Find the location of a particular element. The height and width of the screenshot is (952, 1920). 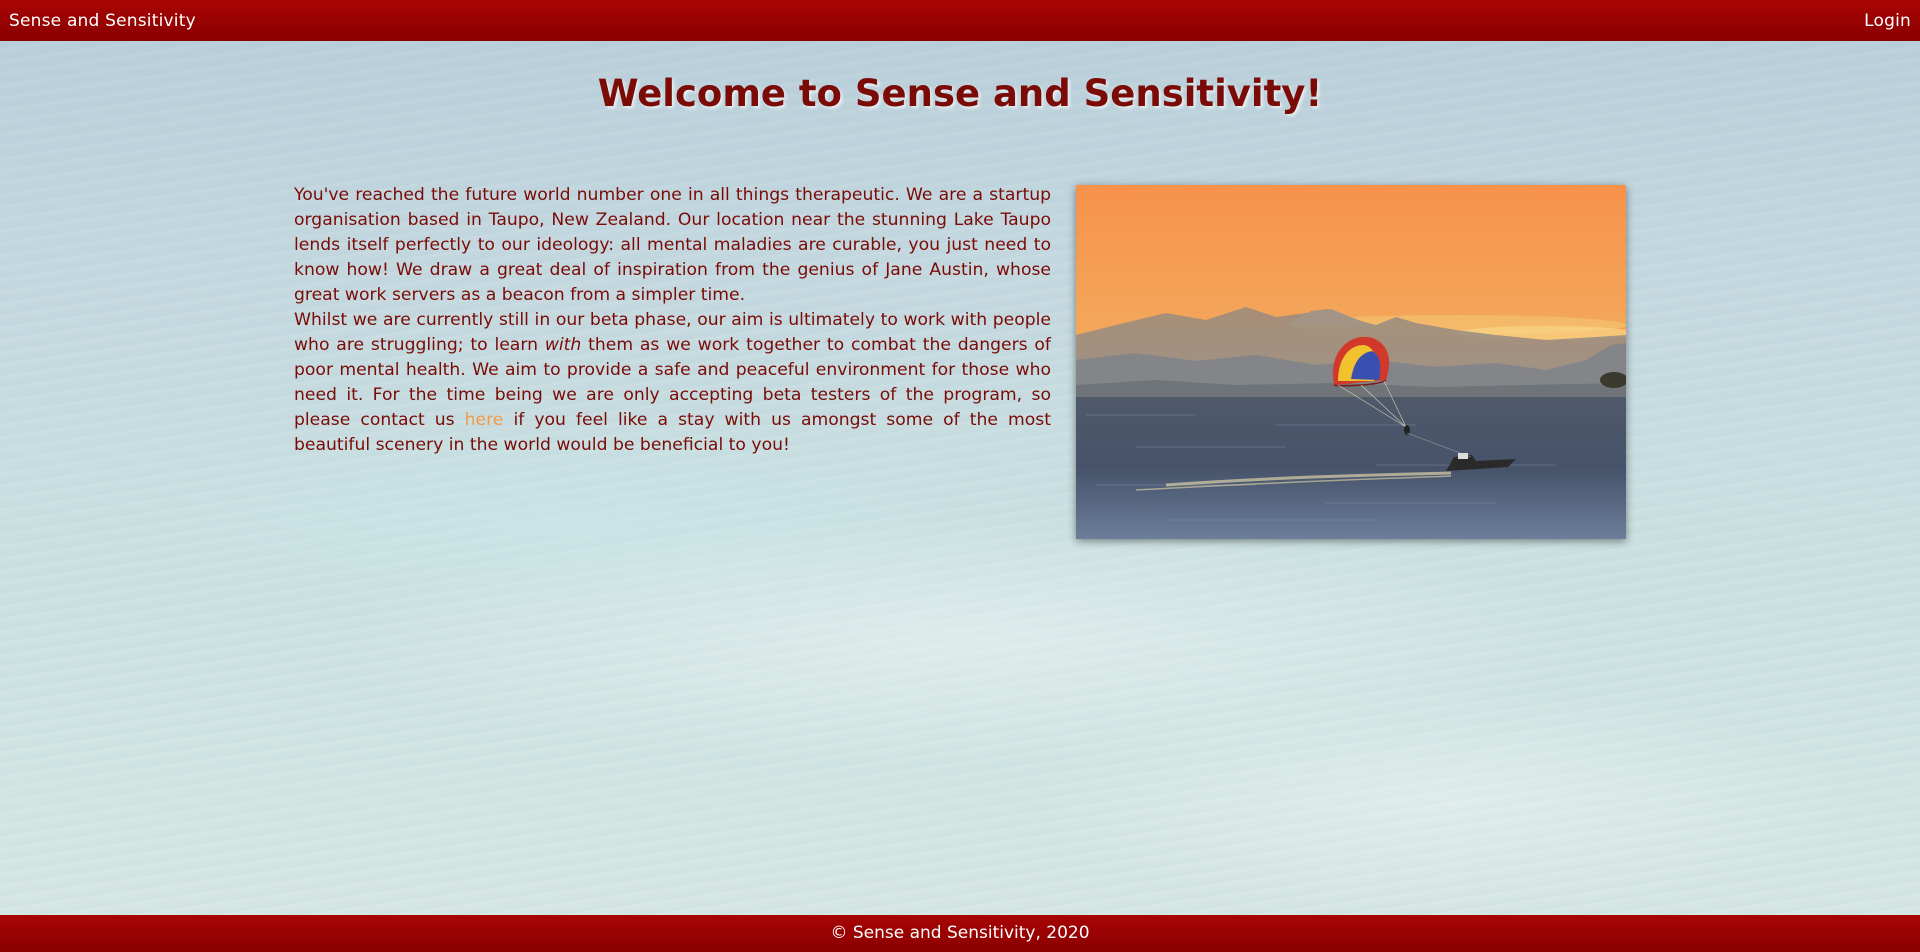

brand-link: Sense and Sensitivity is located at coordinates (102, 21).